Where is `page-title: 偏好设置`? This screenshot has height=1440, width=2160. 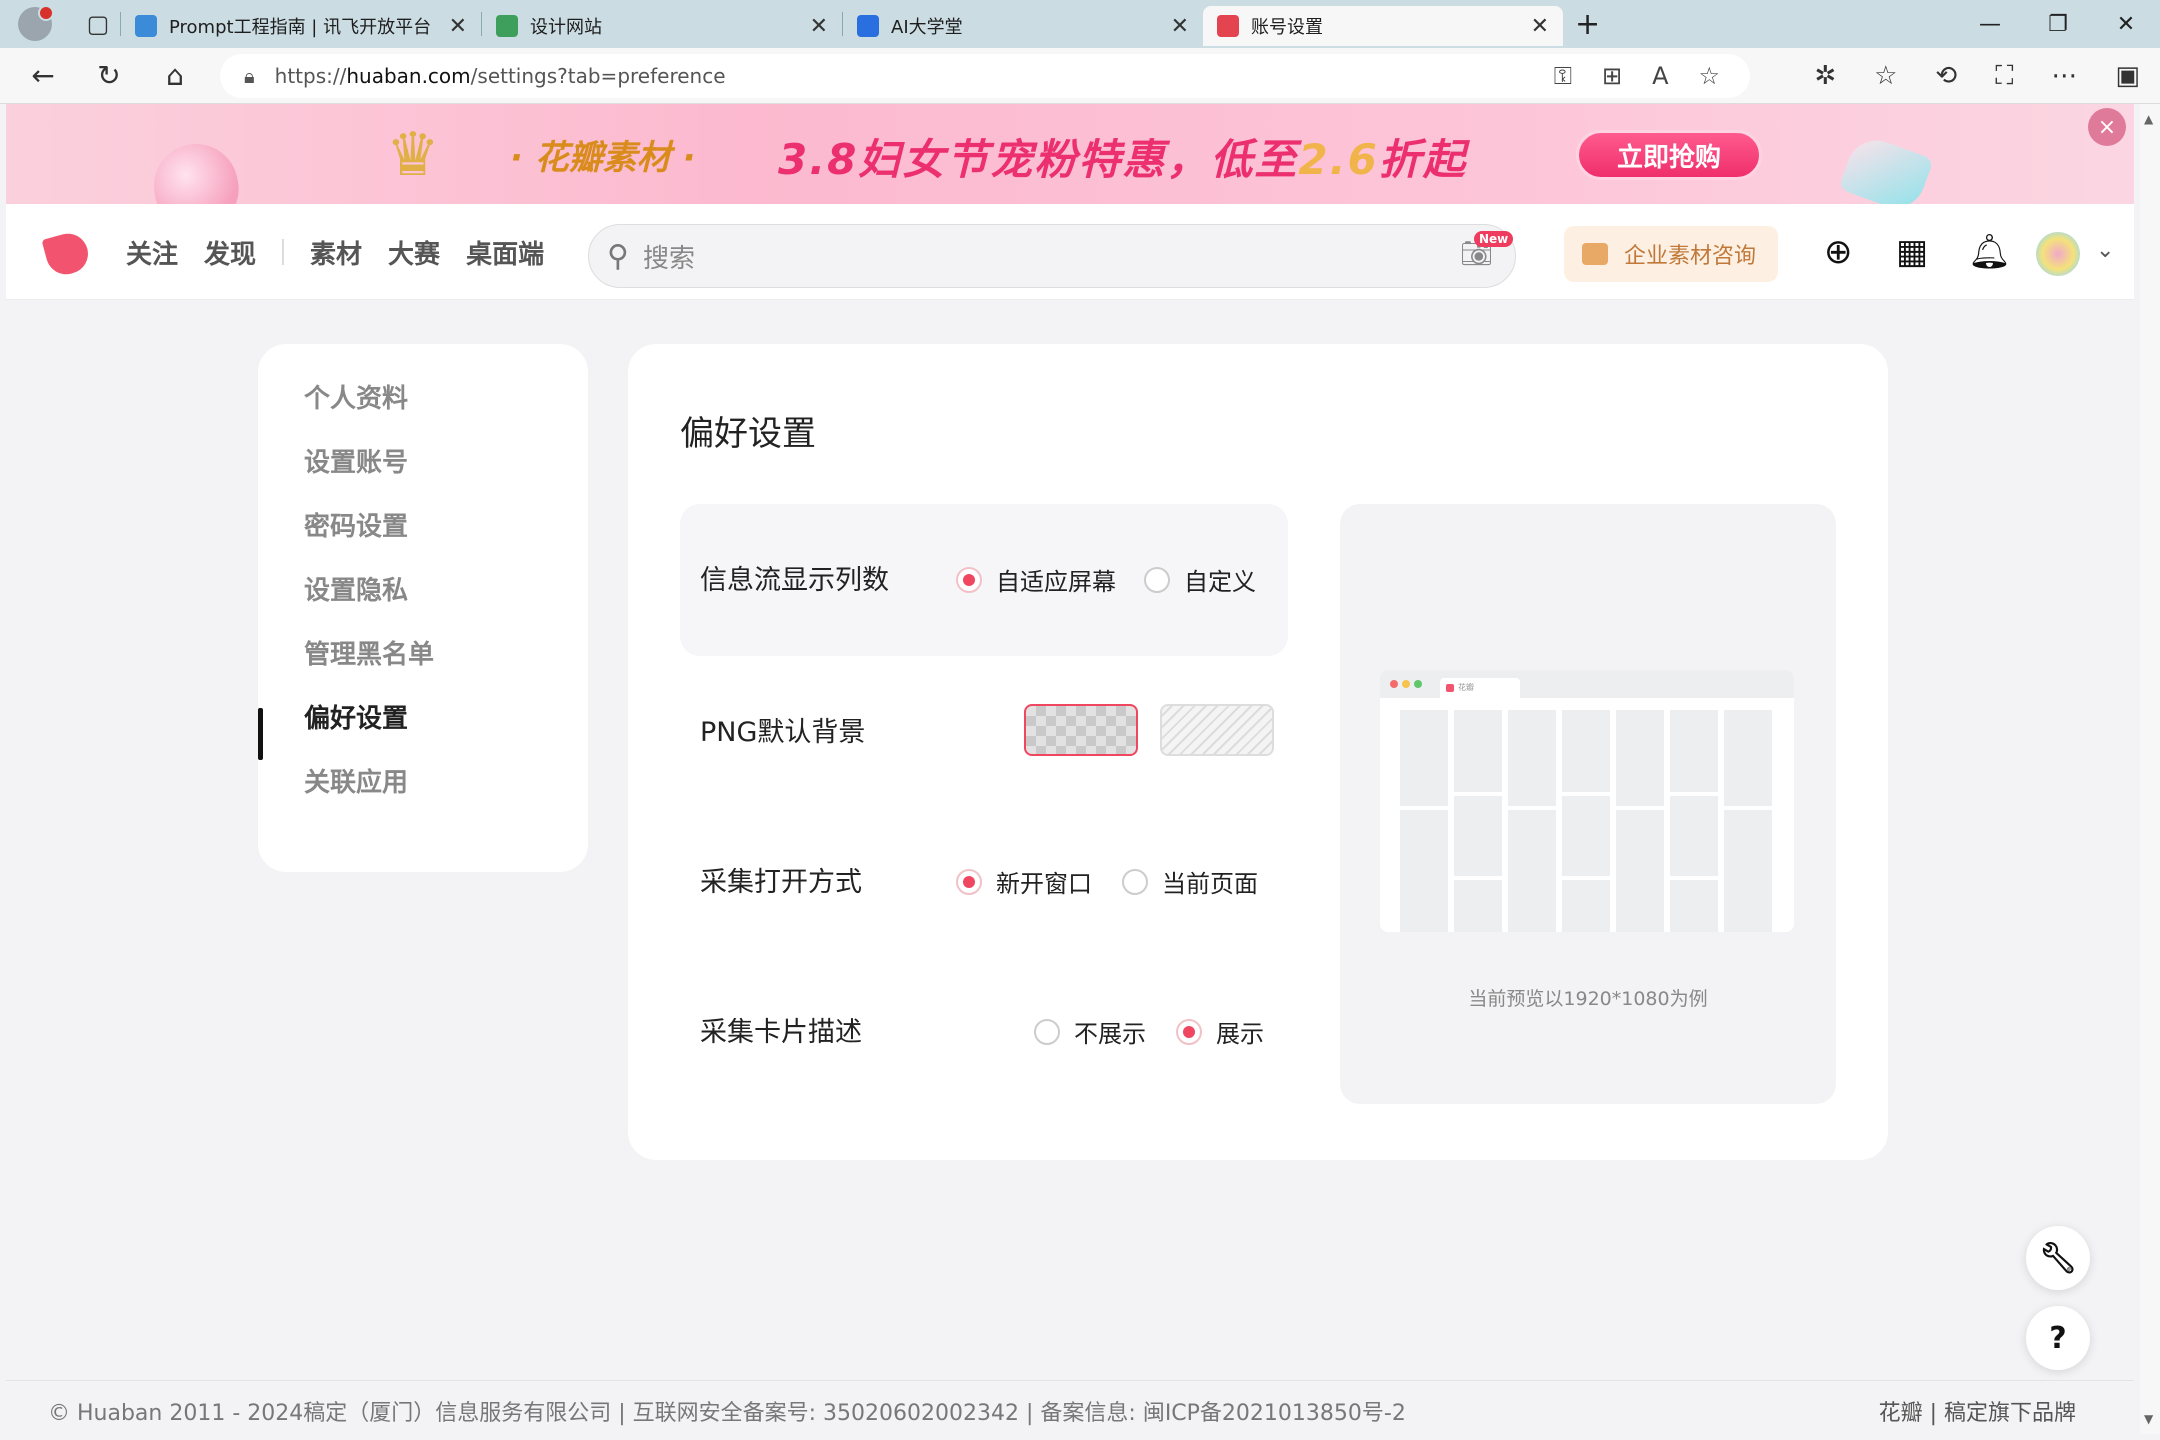
page-title: 偏好设置 is located at coordinates (748, 434).